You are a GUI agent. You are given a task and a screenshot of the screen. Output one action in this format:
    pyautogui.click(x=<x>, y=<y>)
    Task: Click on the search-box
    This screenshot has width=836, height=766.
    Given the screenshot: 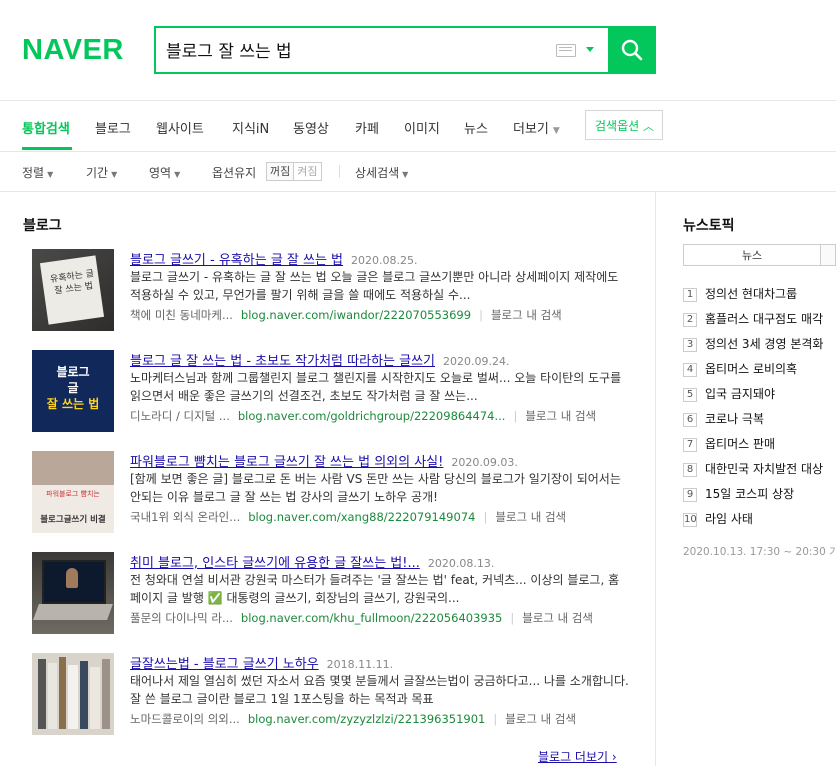 What is the action you would take?
    pyautogui.click(x=382, y=50)
    